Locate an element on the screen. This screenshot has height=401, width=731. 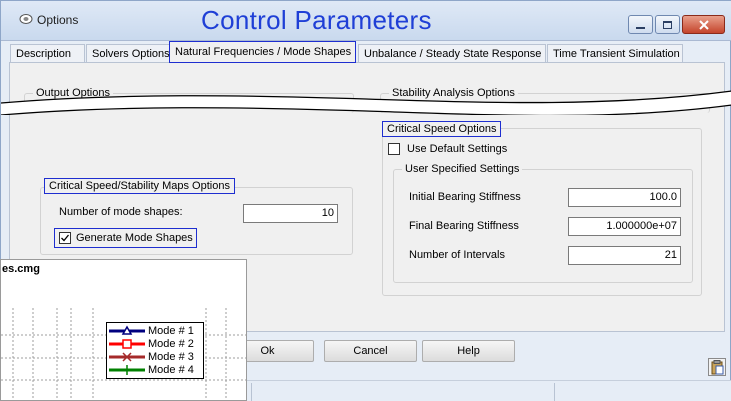
plot-legend: Mode # 1 Mode # 2 Mode # 3 Mode # 4 is located at coordinates (155, 350).